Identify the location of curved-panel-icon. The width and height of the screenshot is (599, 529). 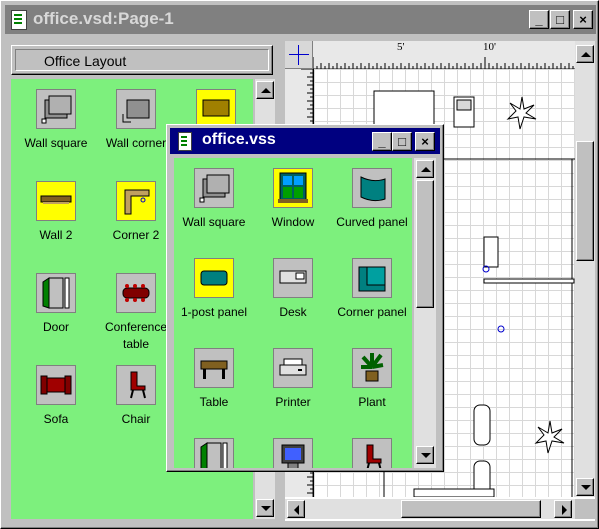
(372, 188).